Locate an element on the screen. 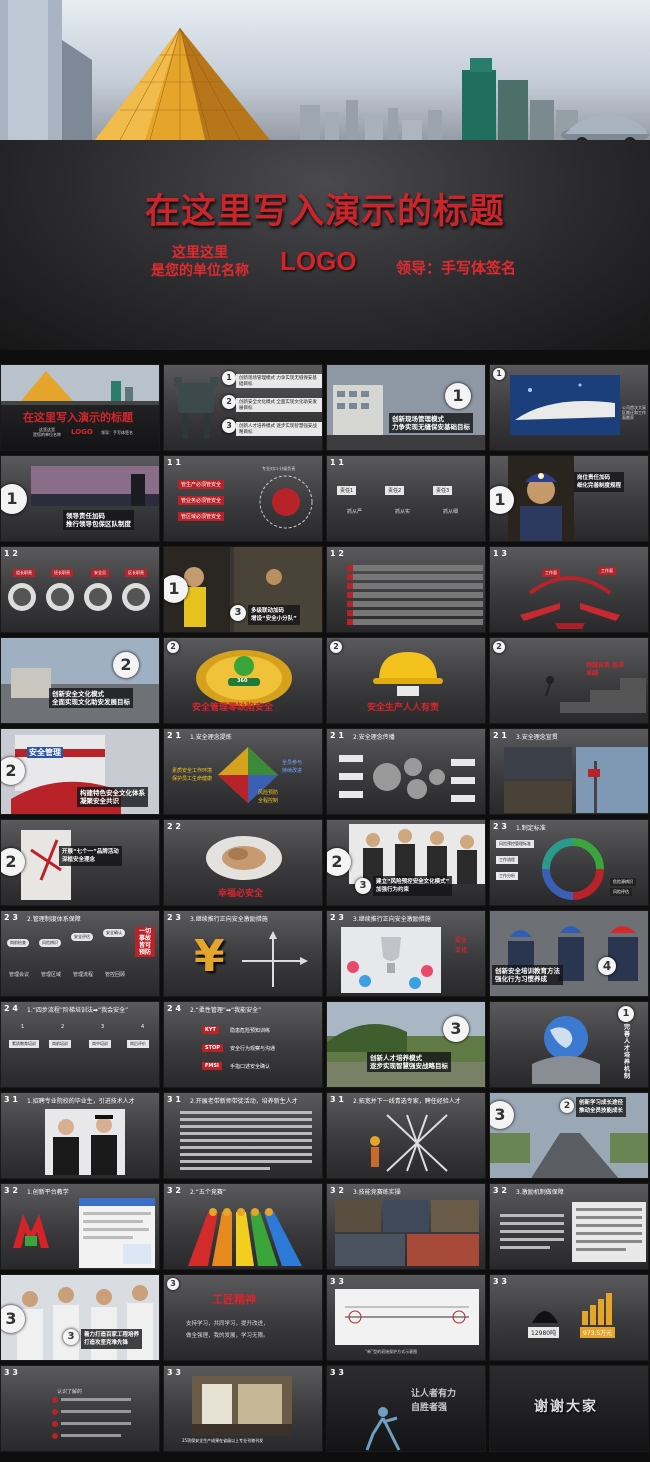 The height and width of the screenshot is (1462, 650). slide23-line2: 加强行为约束 is located at coordinates (393, 890).